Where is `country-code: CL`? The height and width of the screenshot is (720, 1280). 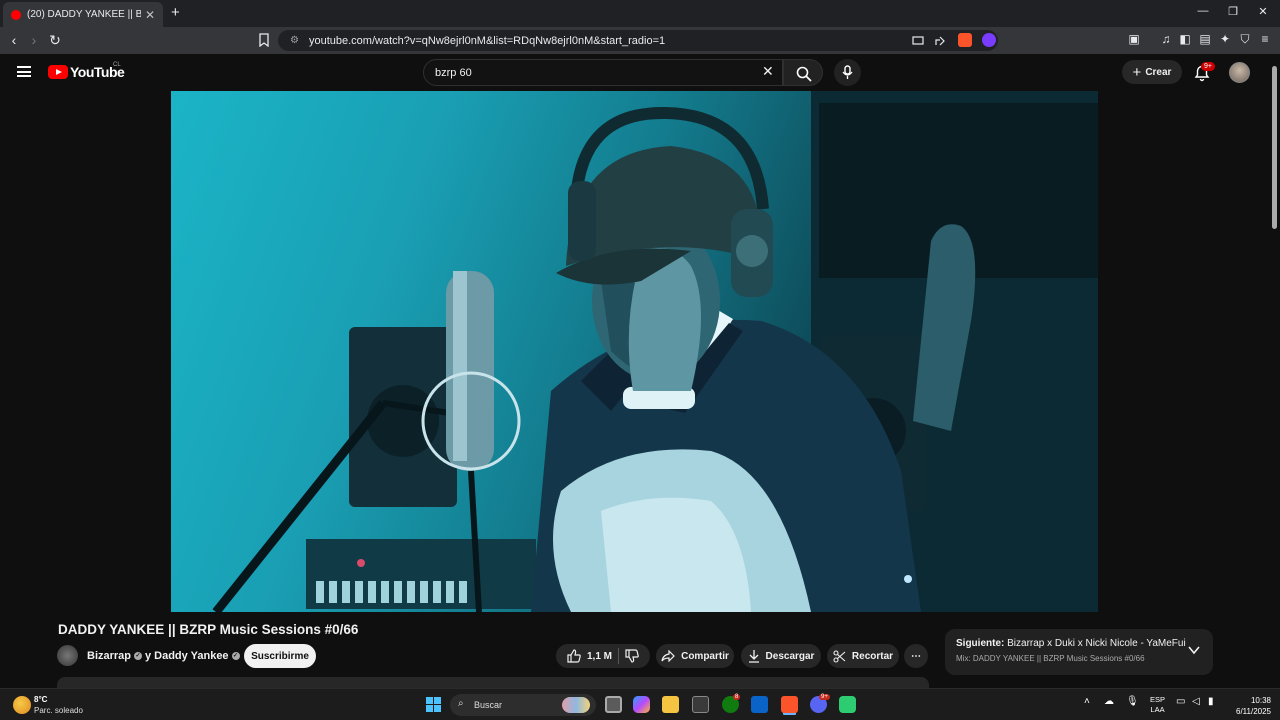 country-code: CL is located at coordinates (117, 65).